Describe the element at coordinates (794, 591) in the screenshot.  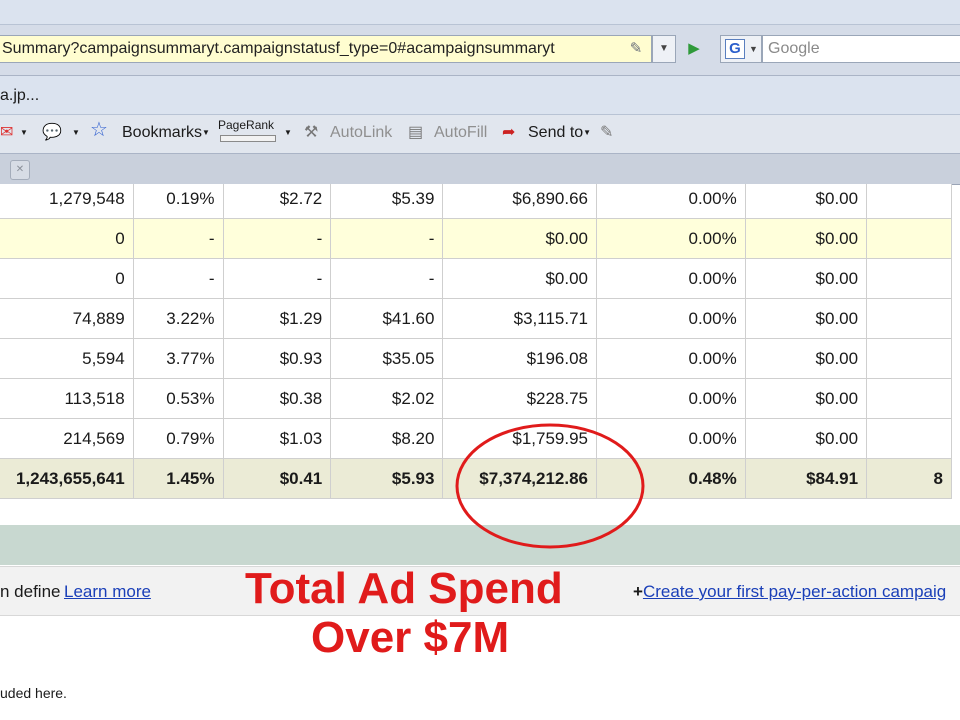
I see `create-campaign-link: Create your first pay-per-action campaig` at that location.